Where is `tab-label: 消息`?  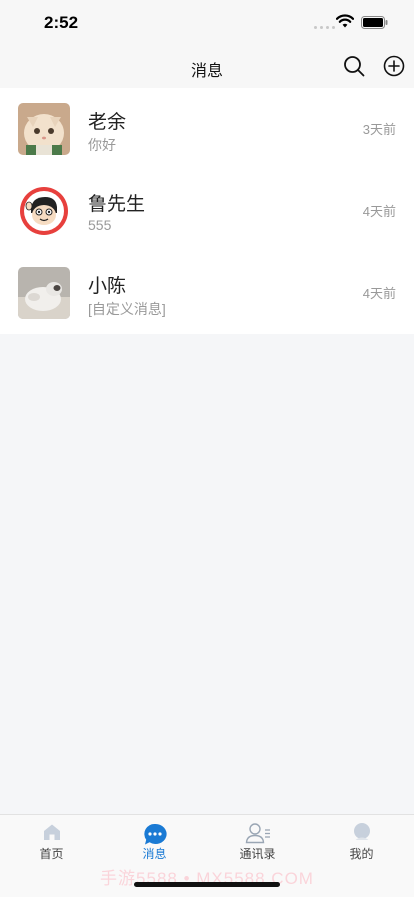
tab-label: 消息 is located at coordinates (154, 854).